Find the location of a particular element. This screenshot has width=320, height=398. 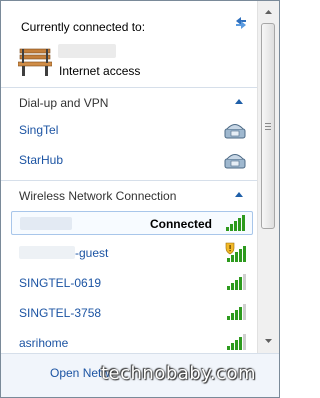

section-wireless-label: Wireless Network Connection is located at coordinates (98, 196).